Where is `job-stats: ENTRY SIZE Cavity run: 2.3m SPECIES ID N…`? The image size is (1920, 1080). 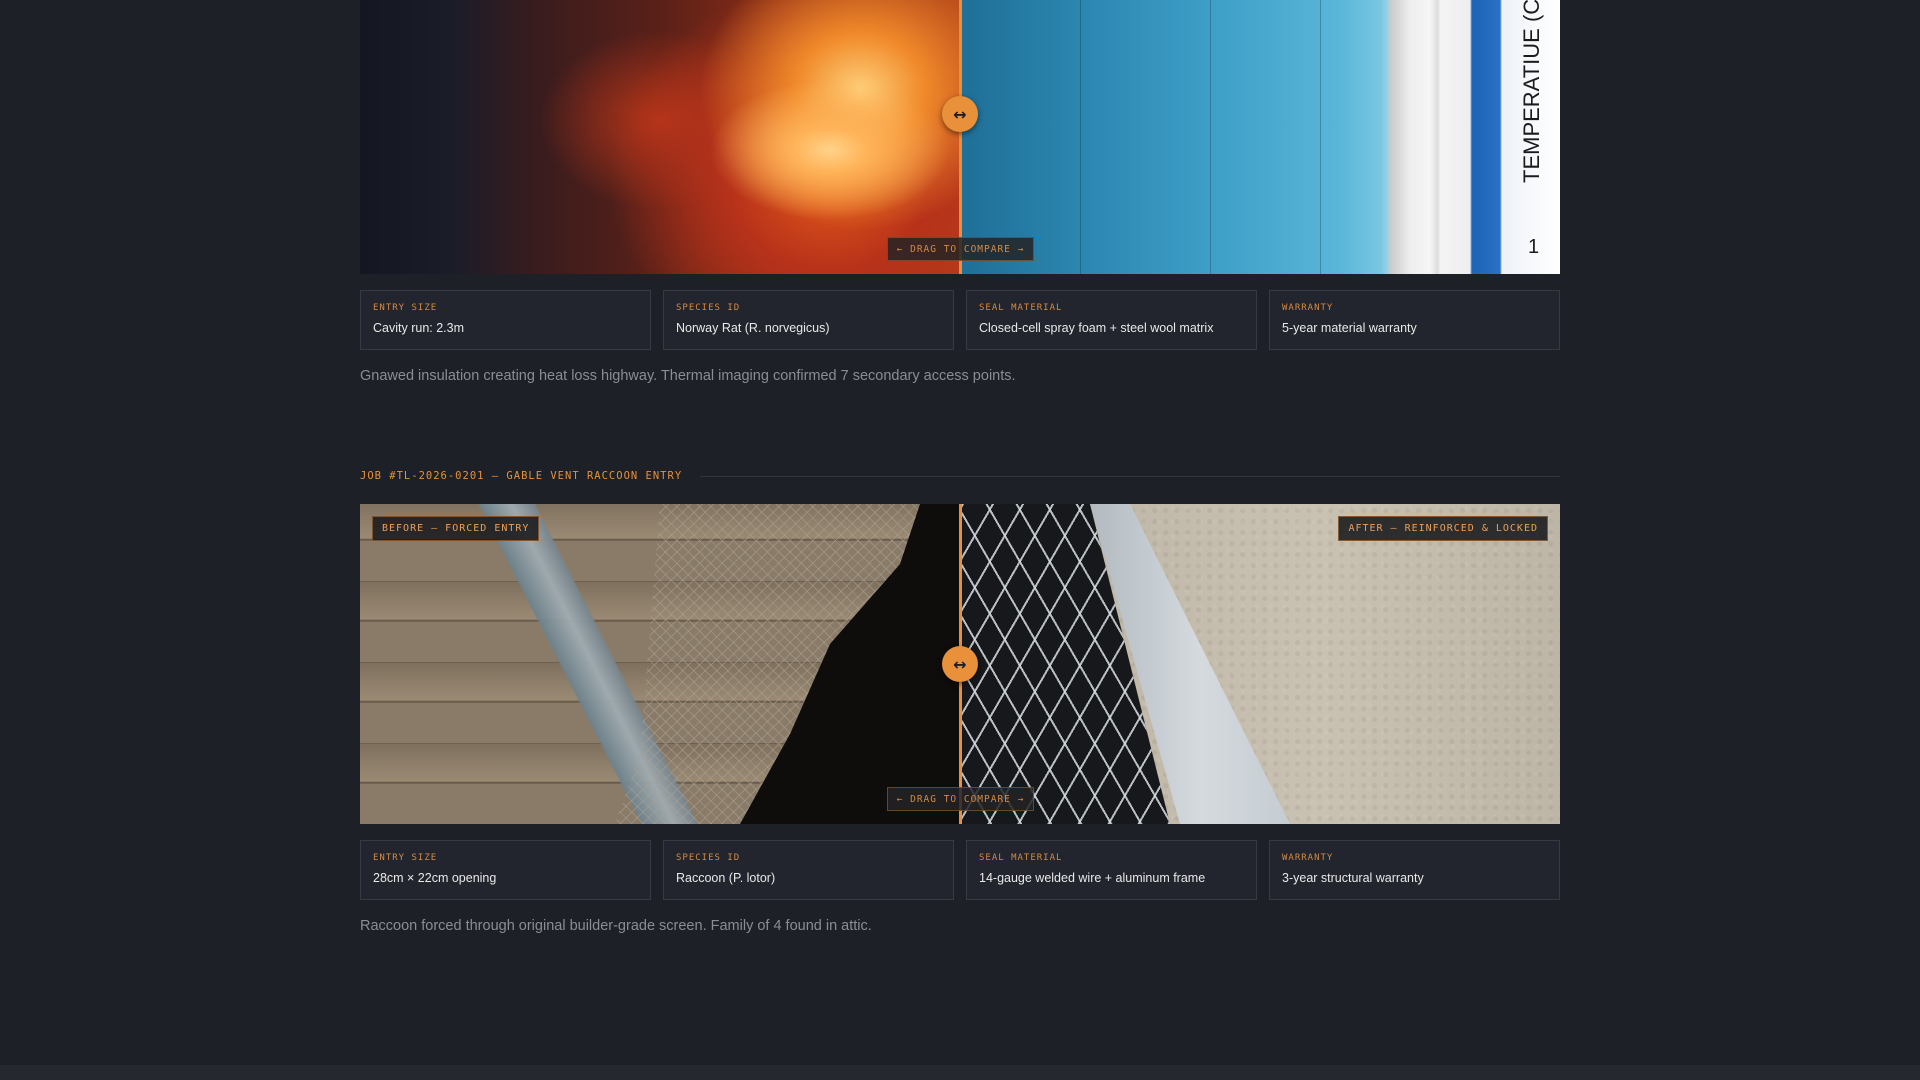
job-stats: ENTRY SIZE Cavity run: 2.3m SPECIES ID N… is located at coordinates (960, 320).